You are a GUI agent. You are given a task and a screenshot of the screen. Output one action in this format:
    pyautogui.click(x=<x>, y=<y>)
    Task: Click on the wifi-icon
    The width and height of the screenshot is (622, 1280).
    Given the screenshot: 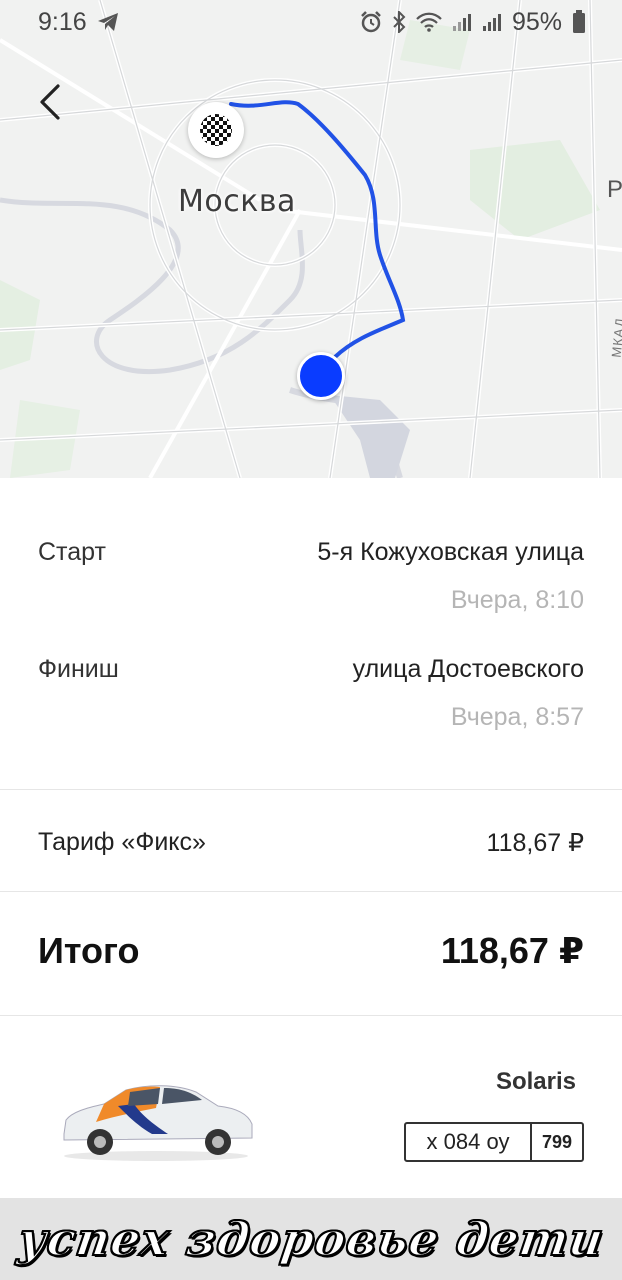 What is the action you would take?
    pyautogui.click(x=429, y=22)
    